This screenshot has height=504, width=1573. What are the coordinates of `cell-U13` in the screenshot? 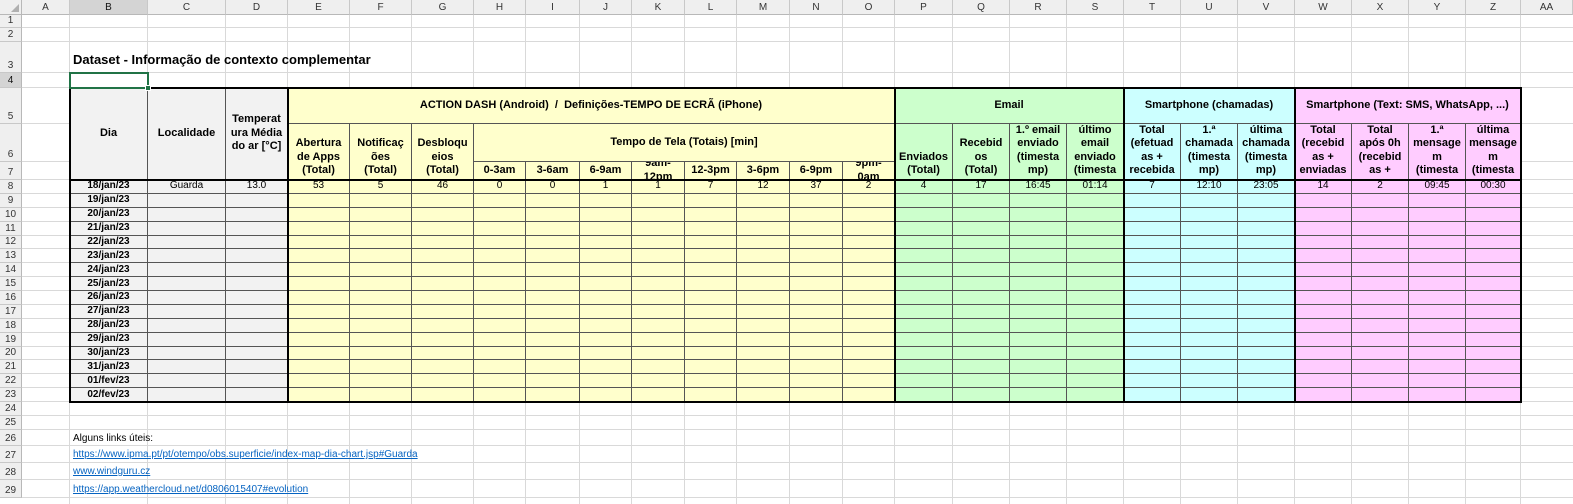 It's located at (1209, 256).